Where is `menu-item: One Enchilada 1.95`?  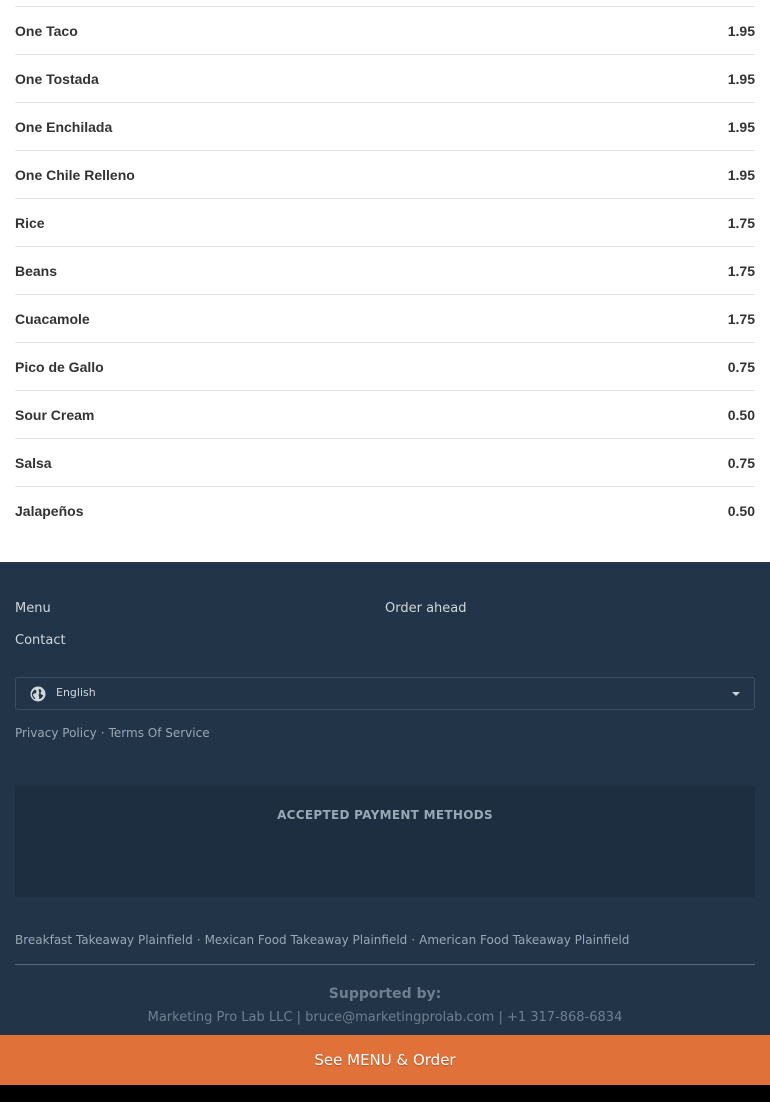
menu-item: One Enchilada 1.95 is located at coordinates (385, 127).